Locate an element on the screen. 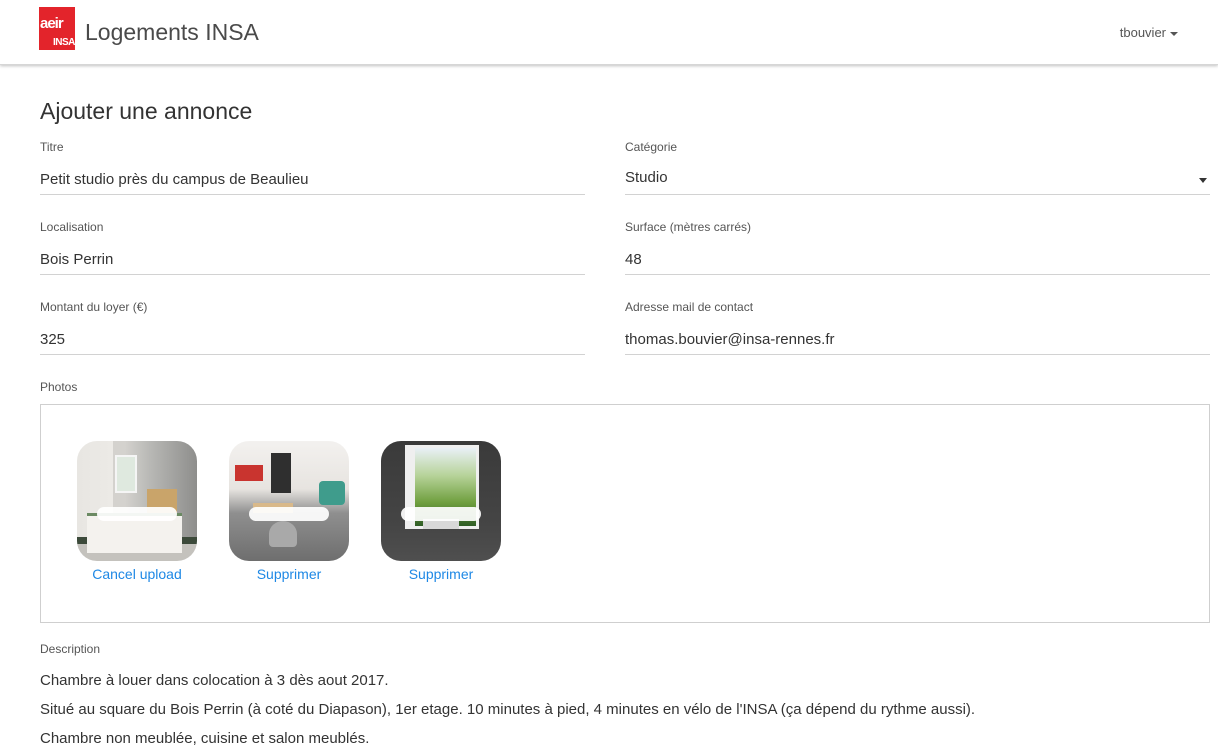  categorie-field: Catégorie Studio is located at coordinates (917, 170).